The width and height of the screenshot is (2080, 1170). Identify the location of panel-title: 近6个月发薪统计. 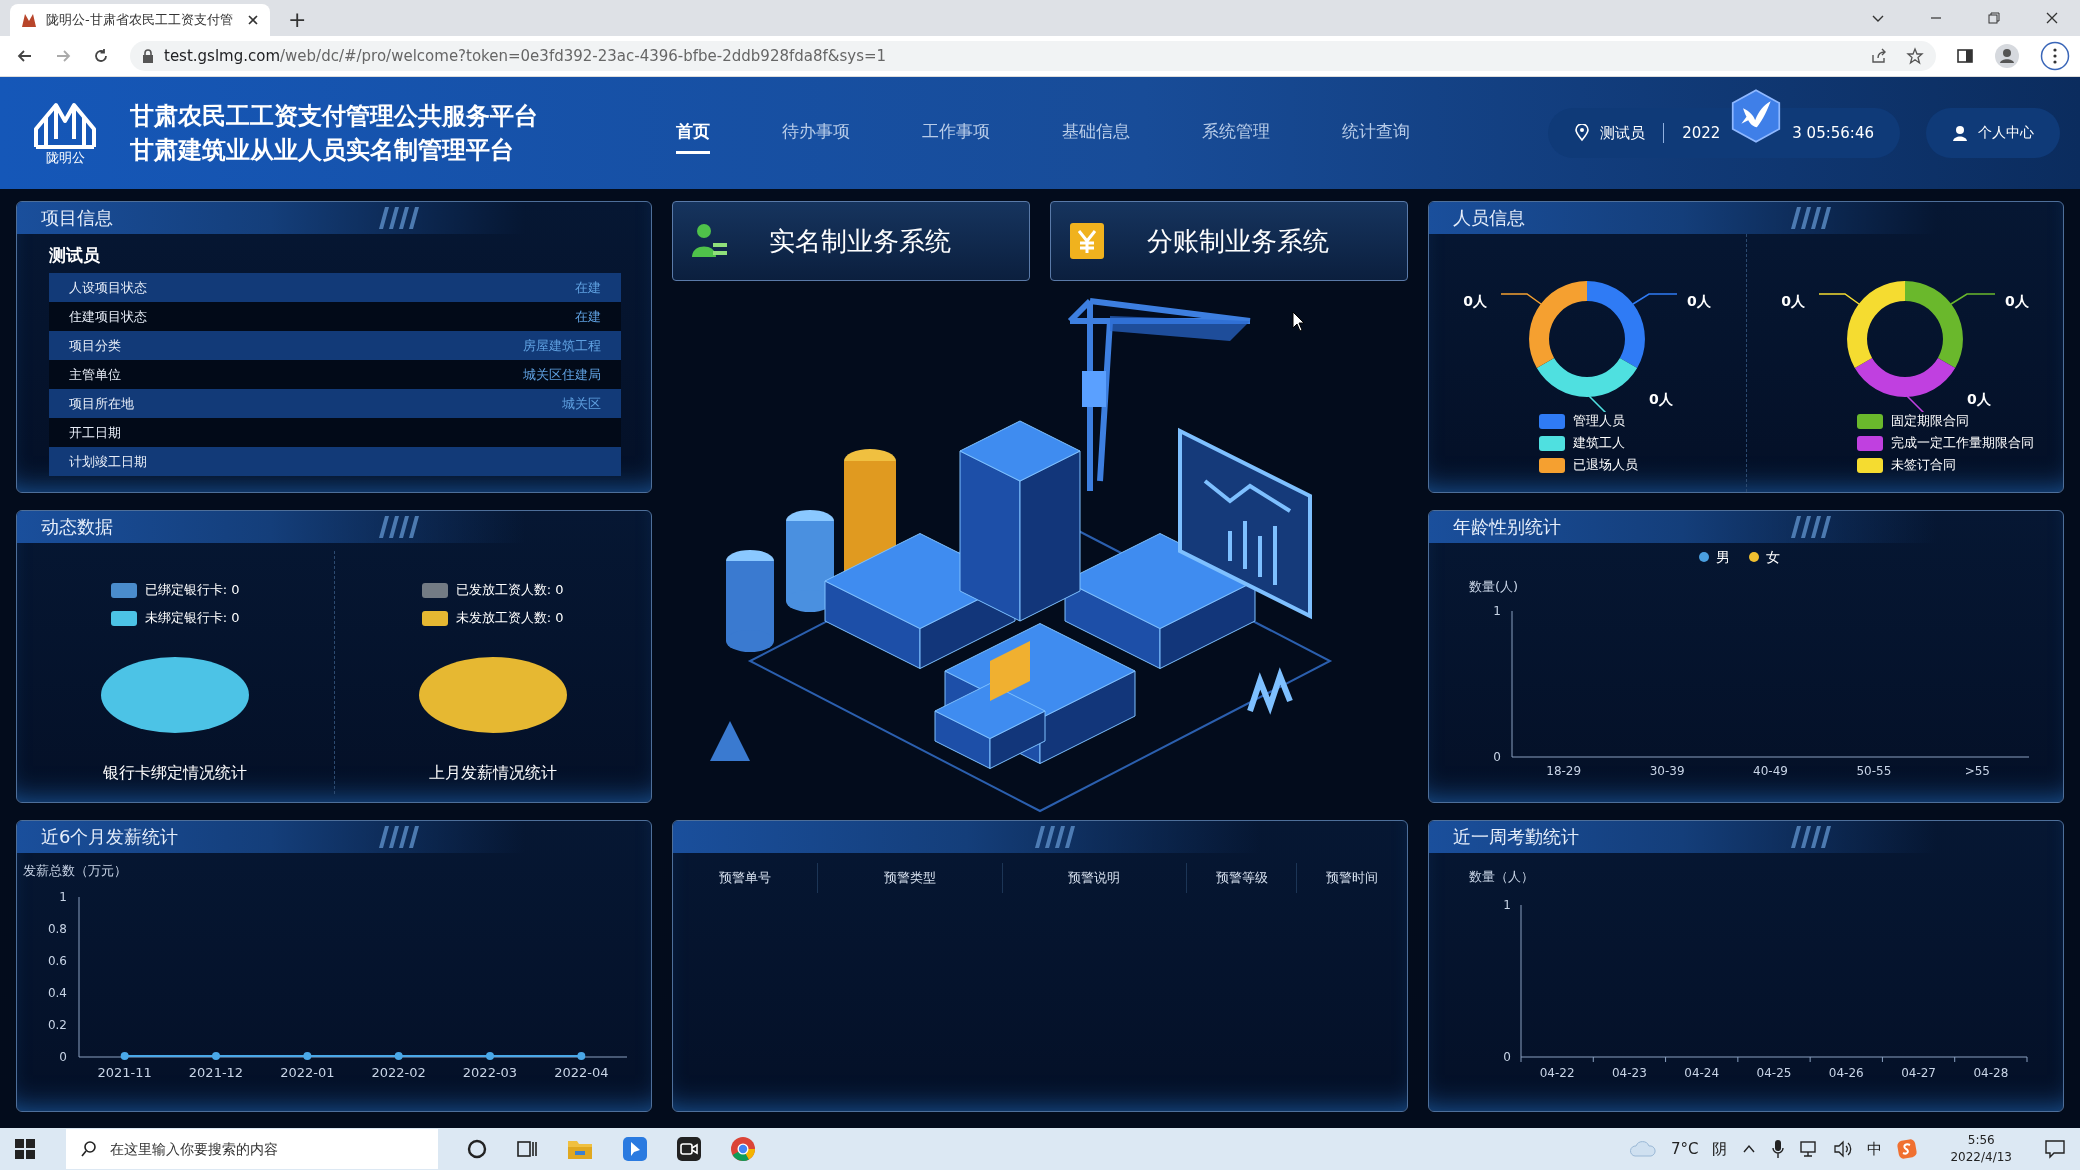
(110, 836).